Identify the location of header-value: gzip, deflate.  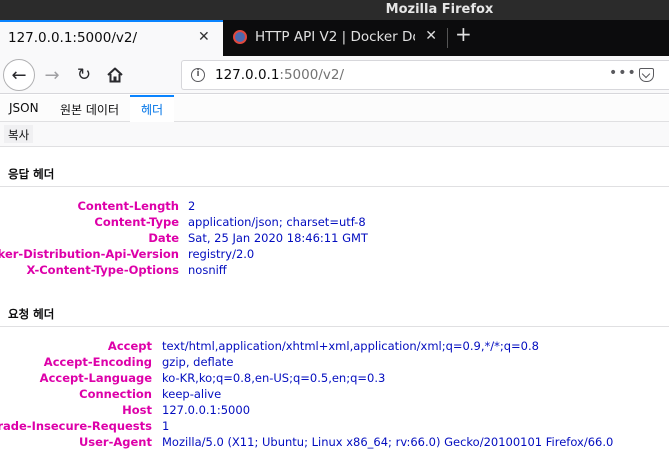
(198, 362).